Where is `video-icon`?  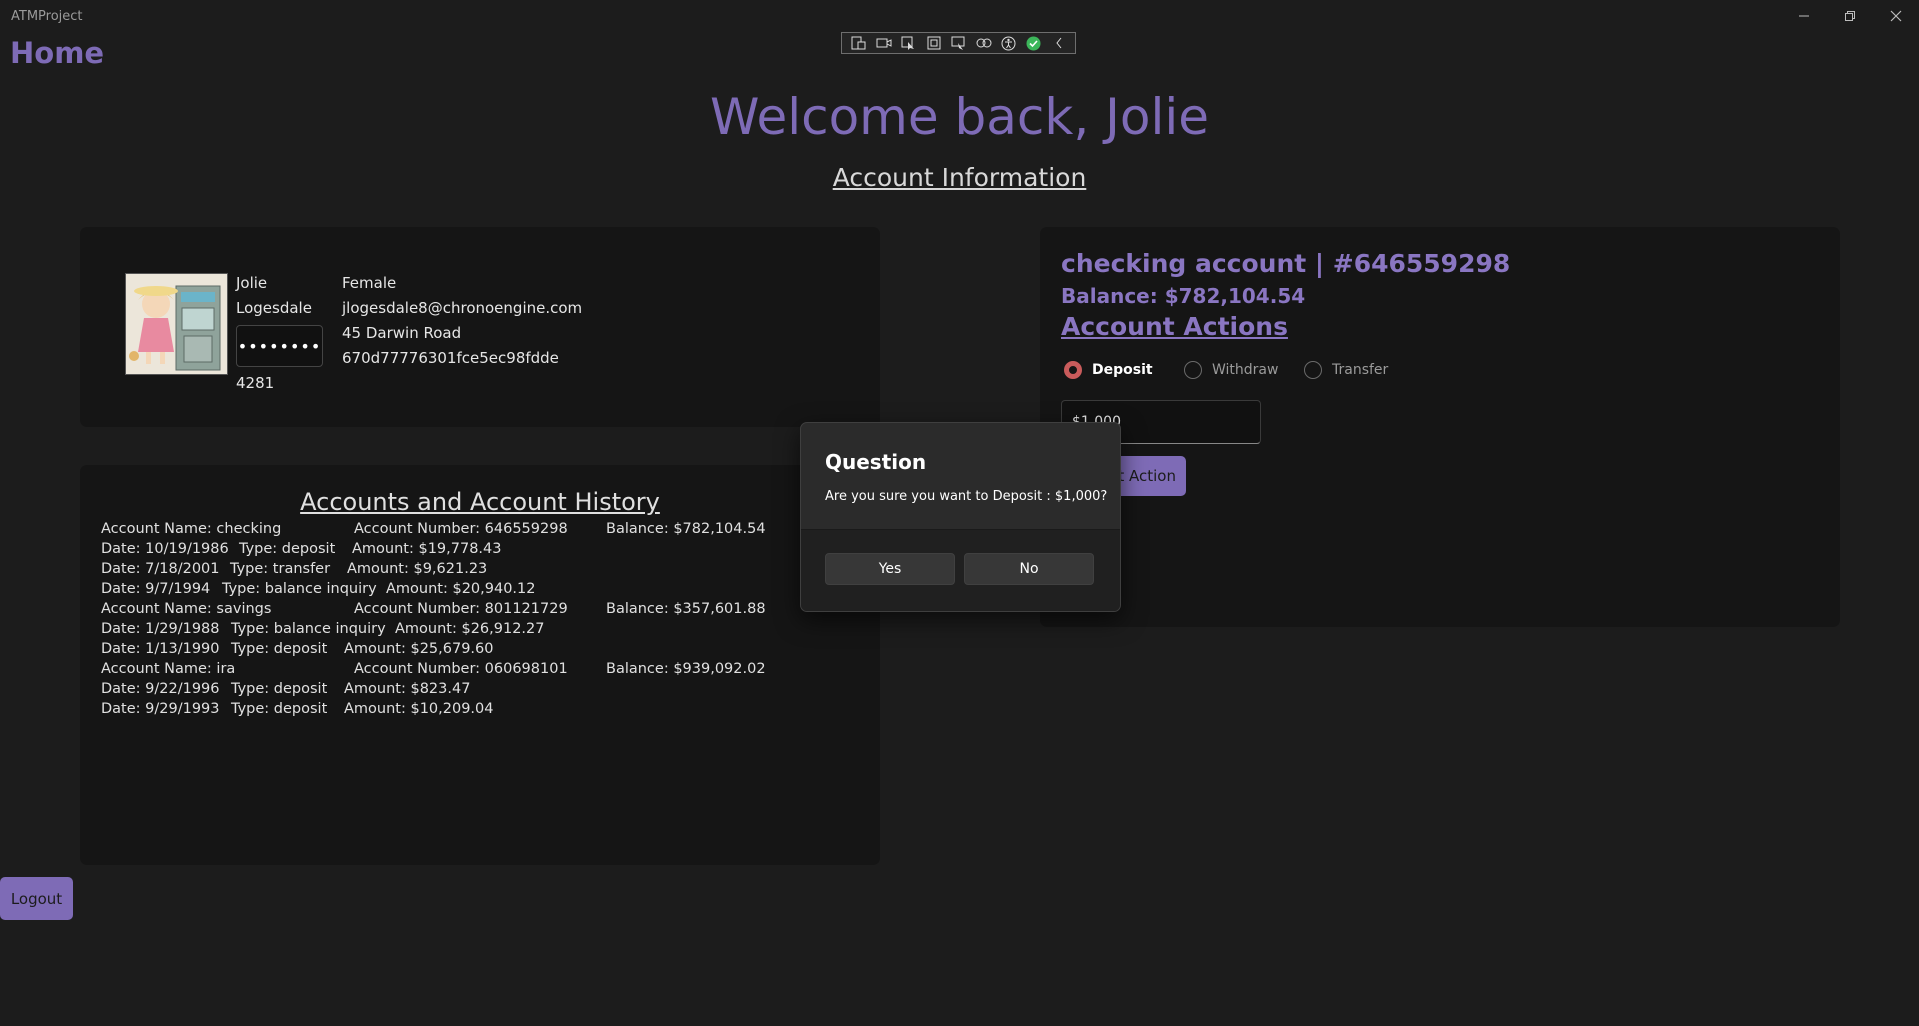 video-icon is located at coordinates (884, 43).